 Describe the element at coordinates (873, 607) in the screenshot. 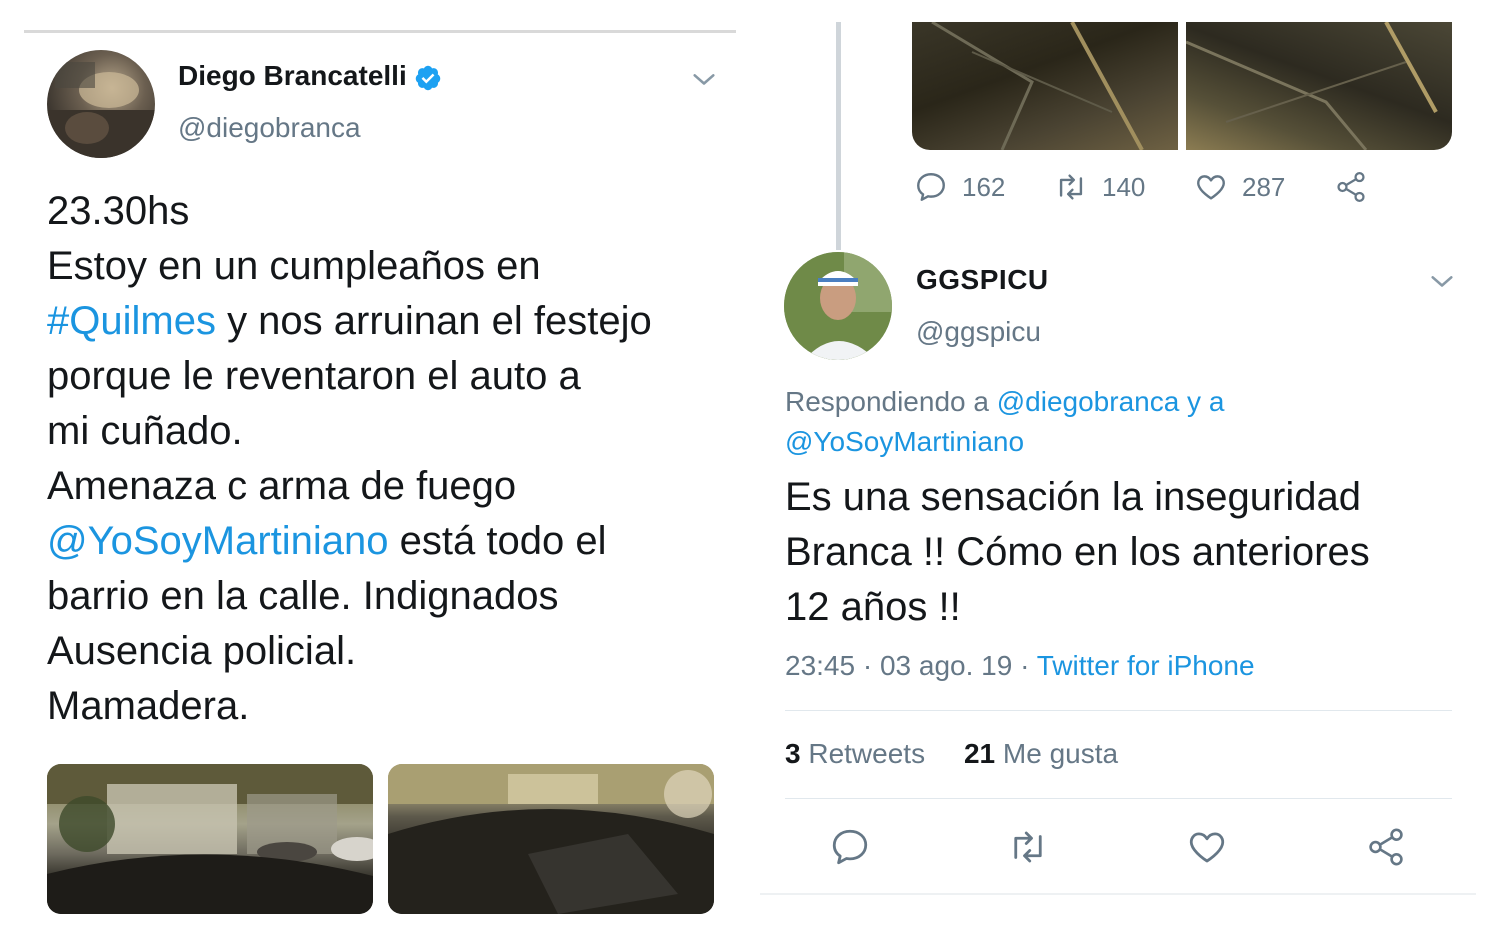

I see `tweet-line: 12 años !!` at that location.